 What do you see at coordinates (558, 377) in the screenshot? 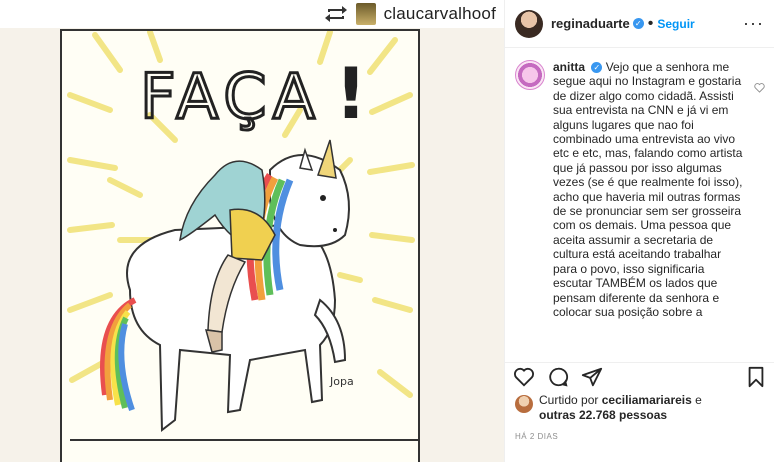
I see `comment-icon` at bounding box center [558, 377].